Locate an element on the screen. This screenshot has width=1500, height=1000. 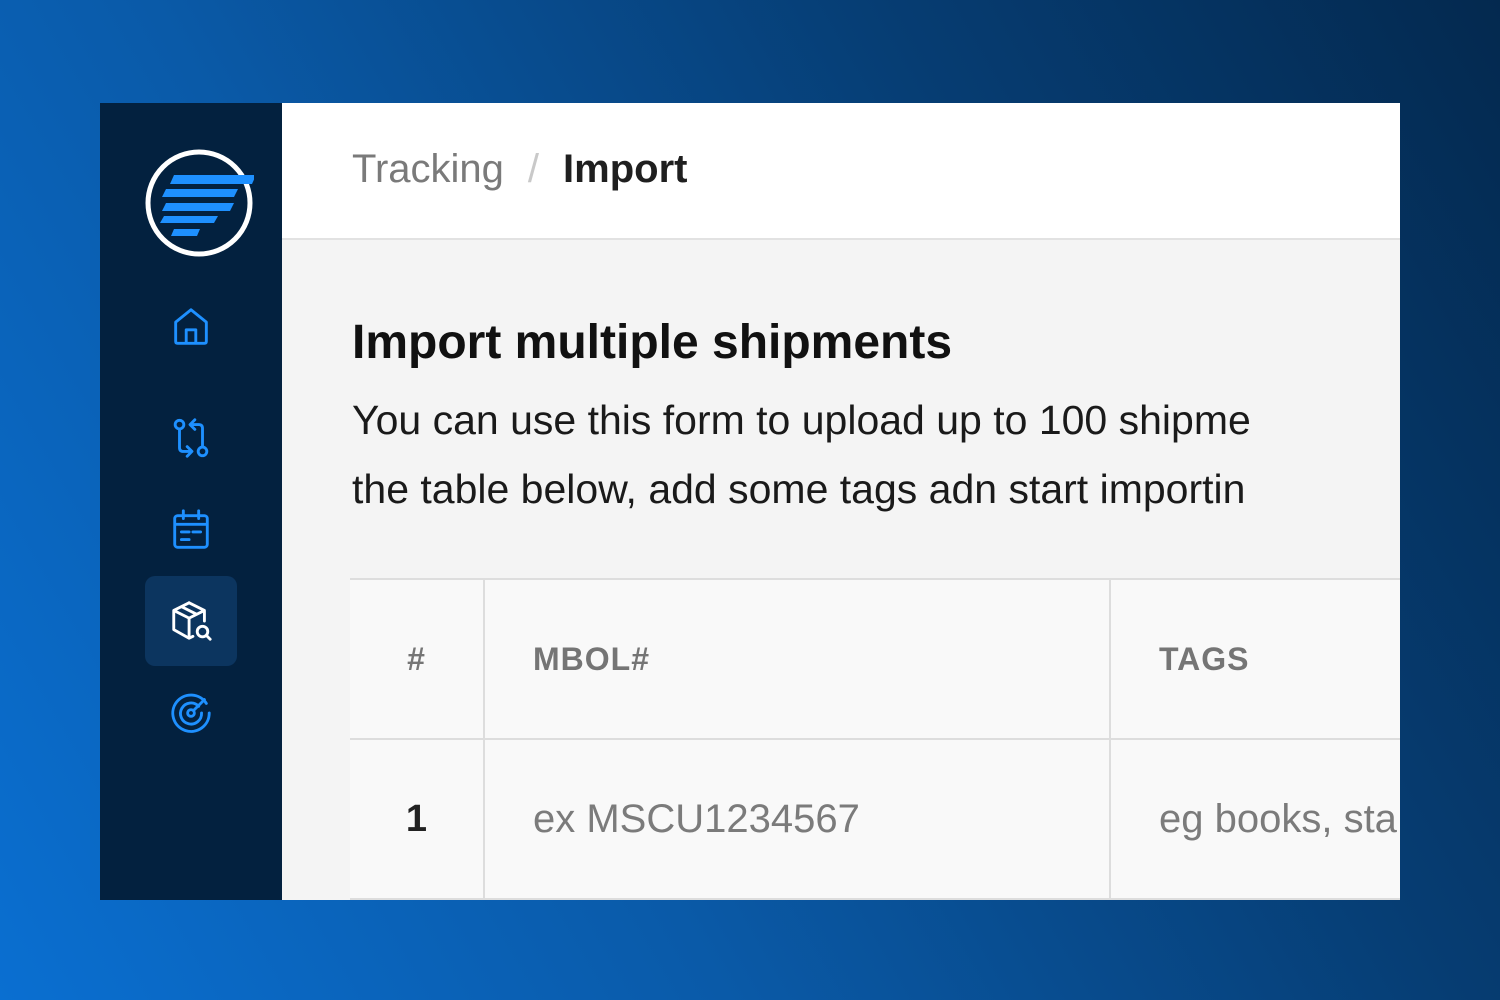
package-search-icon is located at coordinates (192, 621).